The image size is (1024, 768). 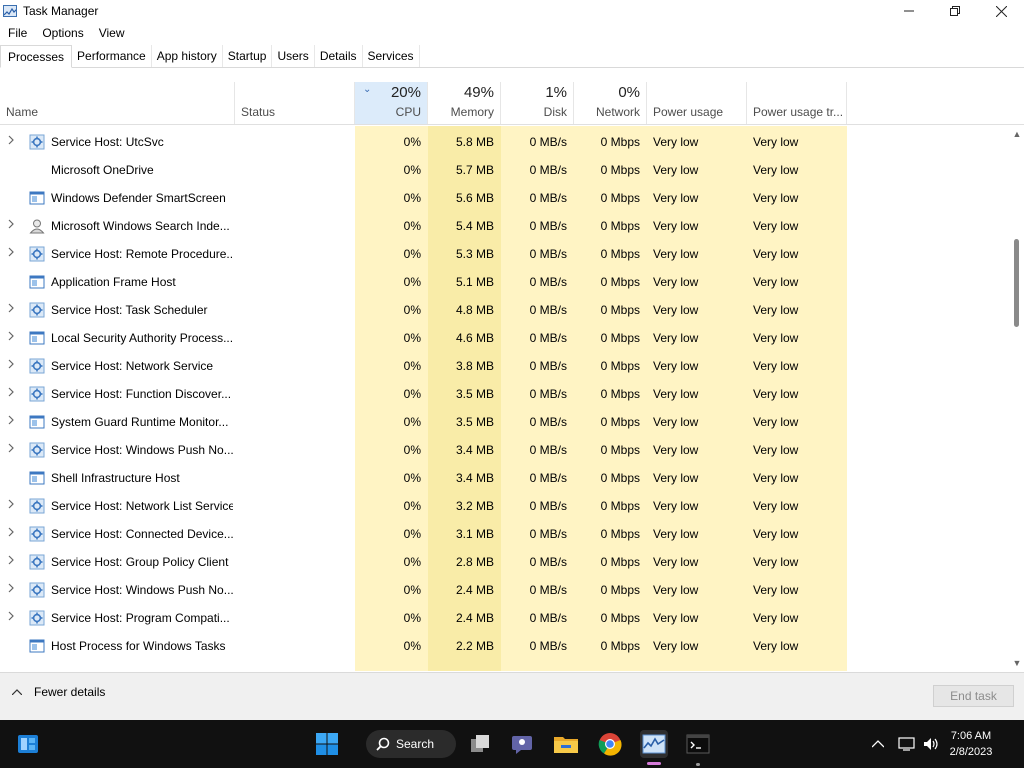 I want to click on tab-performance: Performance, so click(x=112, y=56).